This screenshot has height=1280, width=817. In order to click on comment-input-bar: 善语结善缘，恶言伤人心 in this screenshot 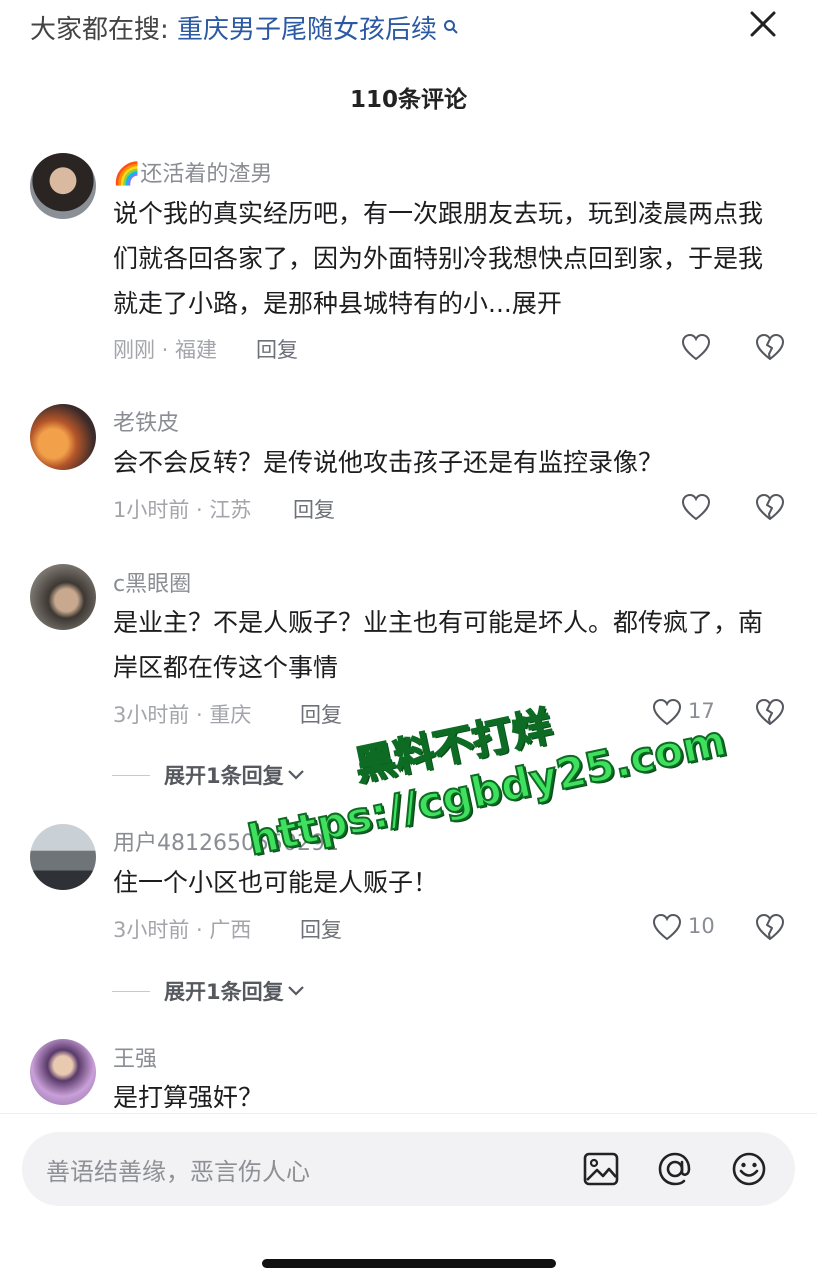, I will do `click(408, 1196)`.